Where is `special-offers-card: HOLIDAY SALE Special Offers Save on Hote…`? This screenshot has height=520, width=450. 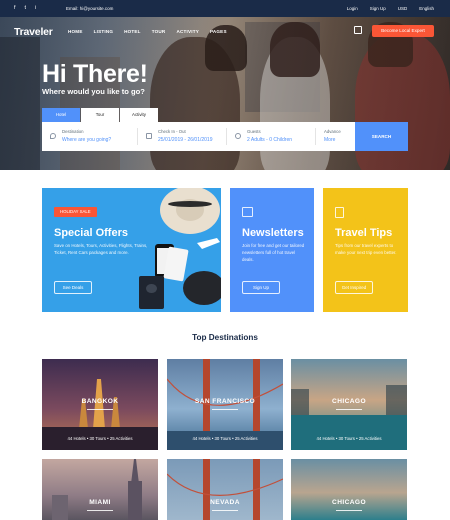 special-offers-card: HOLIDAY SALE Special Offers Save on Hote… is located at coordinates (131, 250).